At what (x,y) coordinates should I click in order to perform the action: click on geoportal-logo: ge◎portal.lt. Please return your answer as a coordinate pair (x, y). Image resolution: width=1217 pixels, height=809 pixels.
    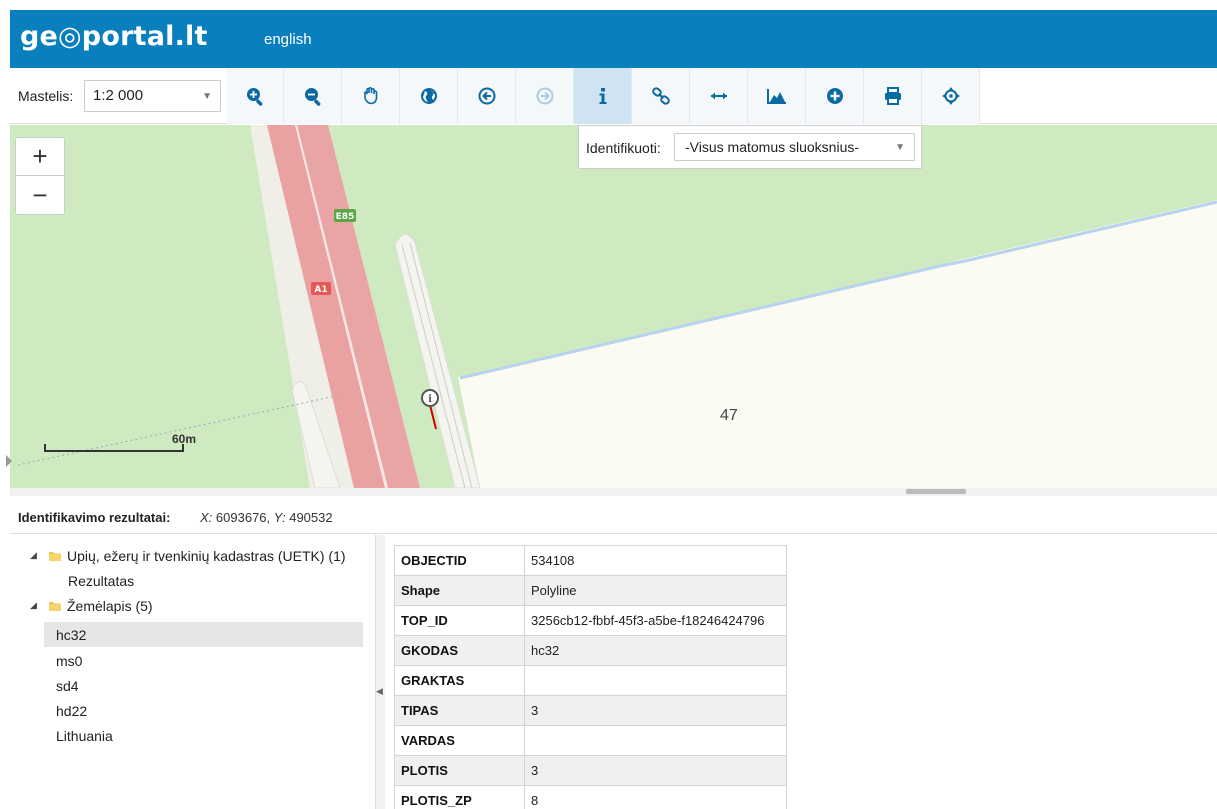
    Looking at the image, I should click on (114, 36).